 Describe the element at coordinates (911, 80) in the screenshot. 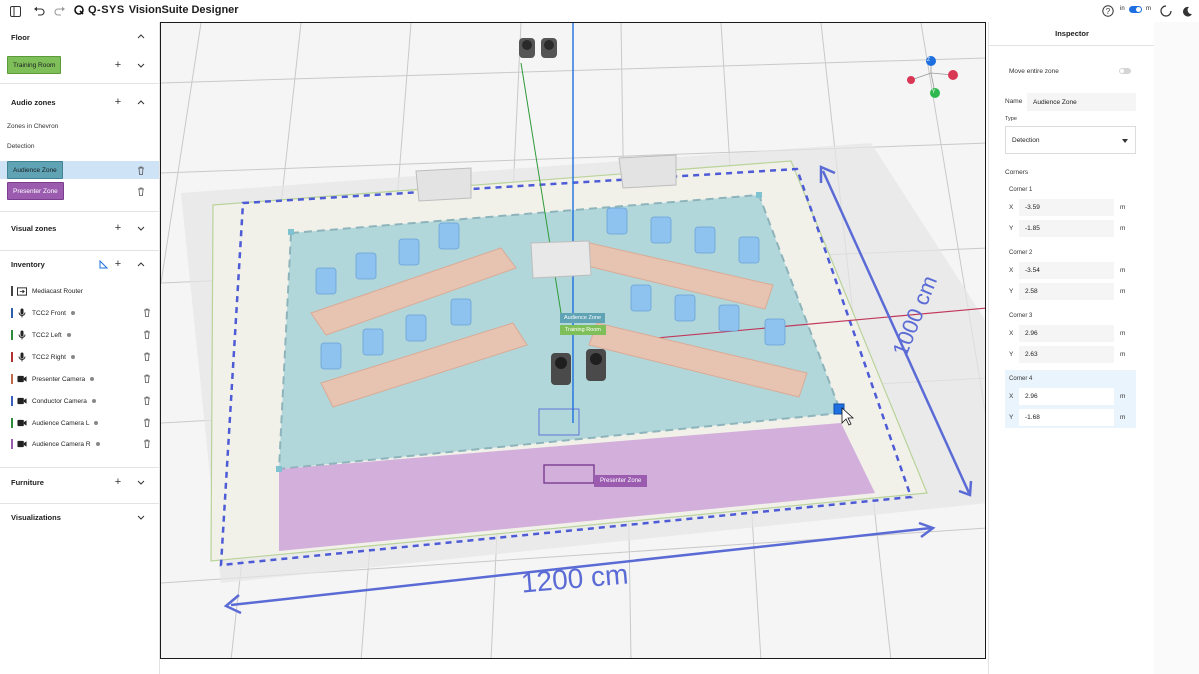

I see `gizmo-neg-x-icon` at that location.